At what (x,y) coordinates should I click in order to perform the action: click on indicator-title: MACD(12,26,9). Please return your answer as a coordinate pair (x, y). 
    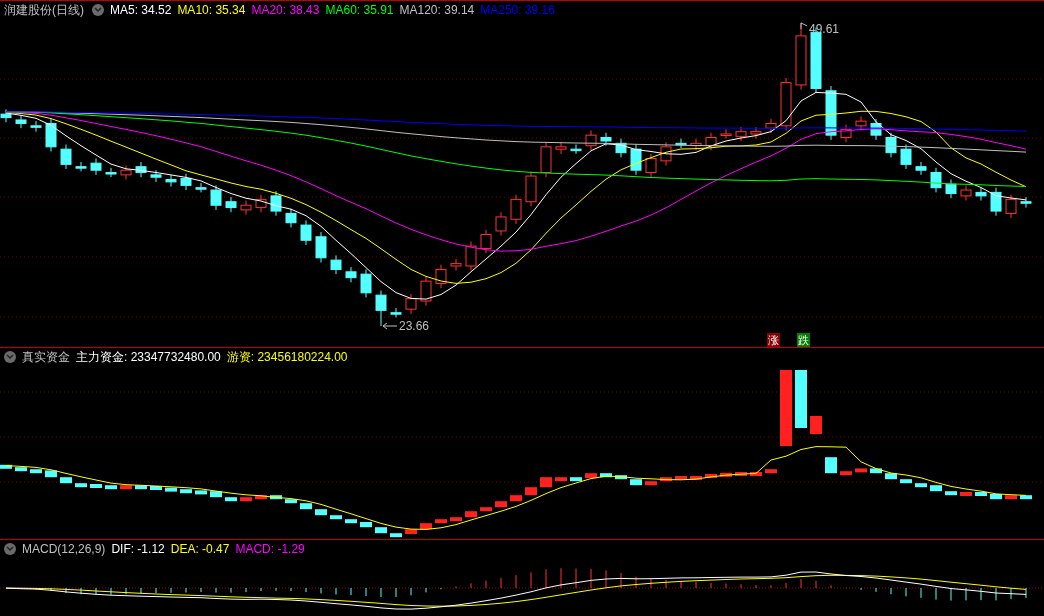
    Looking at the image, I should click on (64, 549).